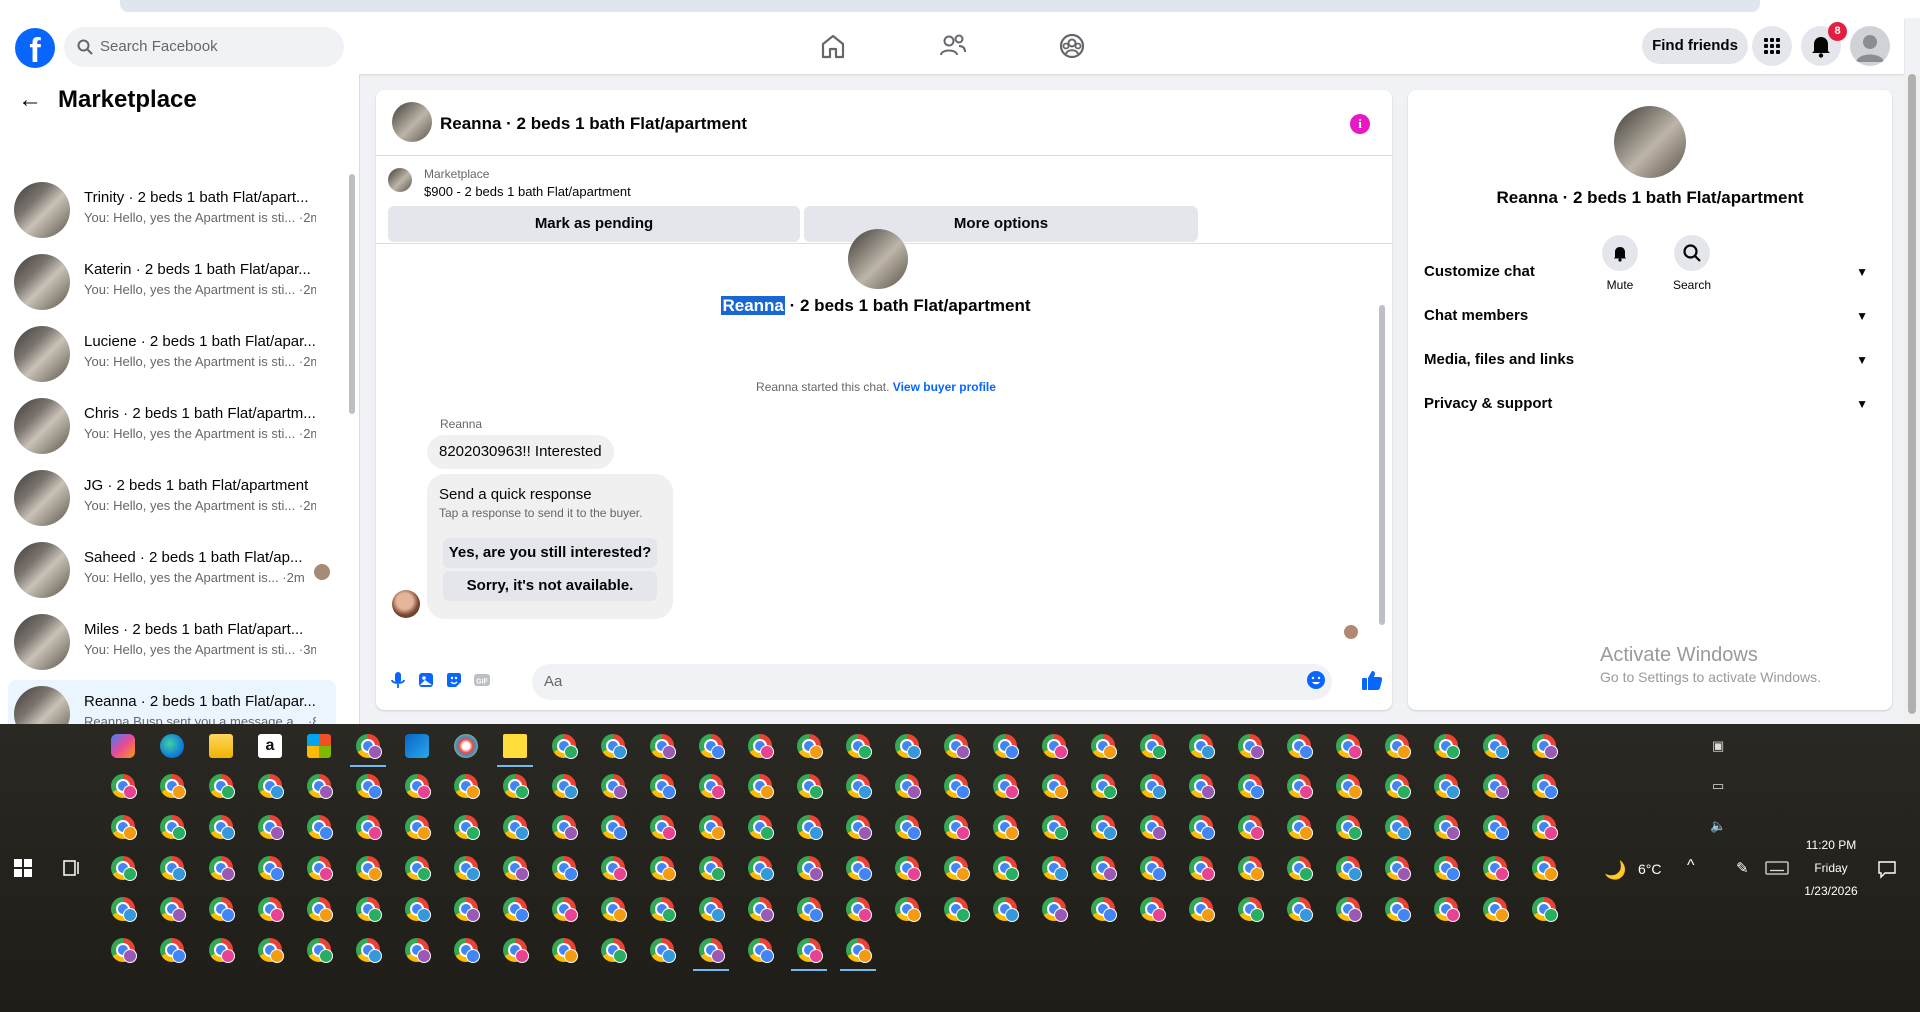 Image resolution: width=1920 pixels, height=1012 pixels. I want to click on search-input: Search Facebook, so click(204, 47).